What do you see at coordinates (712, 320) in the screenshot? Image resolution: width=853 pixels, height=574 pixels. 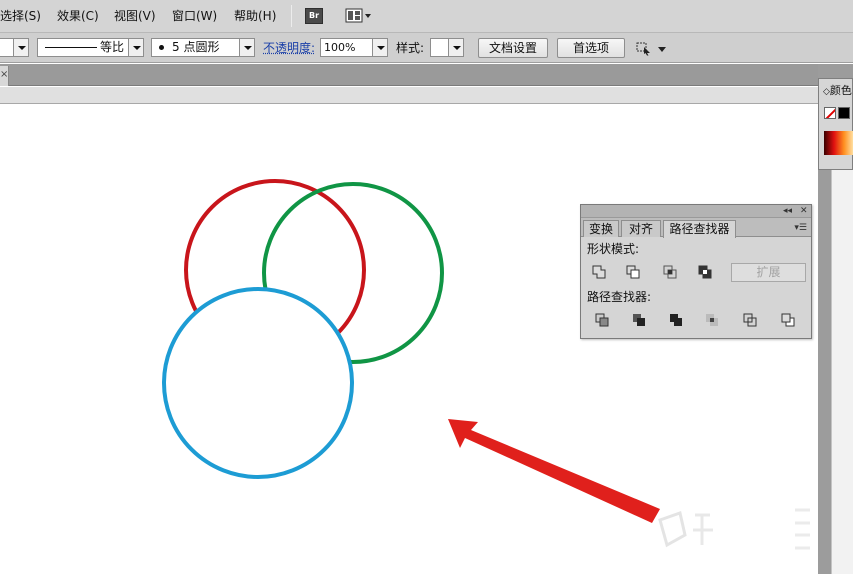 I see `crop-icon` at bounding box center [712, 320].